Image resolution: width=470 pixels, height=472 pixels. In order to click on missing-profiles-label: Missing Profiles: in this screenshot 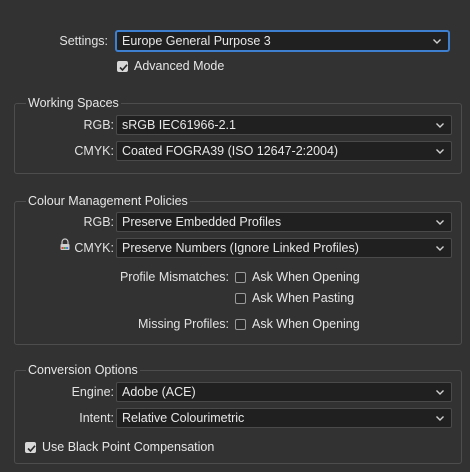, I will do `click(183, 324)`.